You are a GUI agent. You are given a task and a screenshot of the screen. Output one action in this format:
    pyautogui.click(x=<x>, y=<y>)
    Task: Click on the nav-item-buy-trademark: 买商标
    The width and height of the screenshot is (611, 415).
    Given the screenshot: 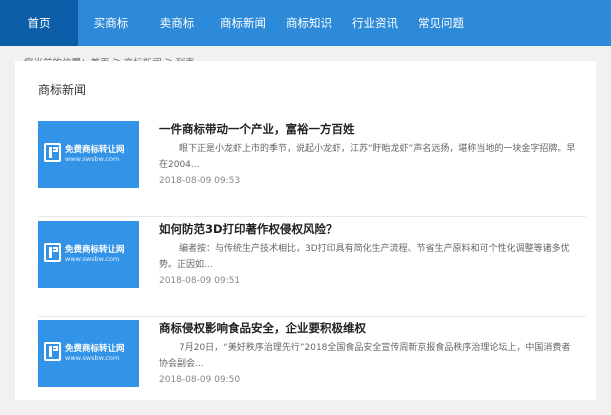 What is the action you would take?
    pyautogui.click(x=111, y=23)
    